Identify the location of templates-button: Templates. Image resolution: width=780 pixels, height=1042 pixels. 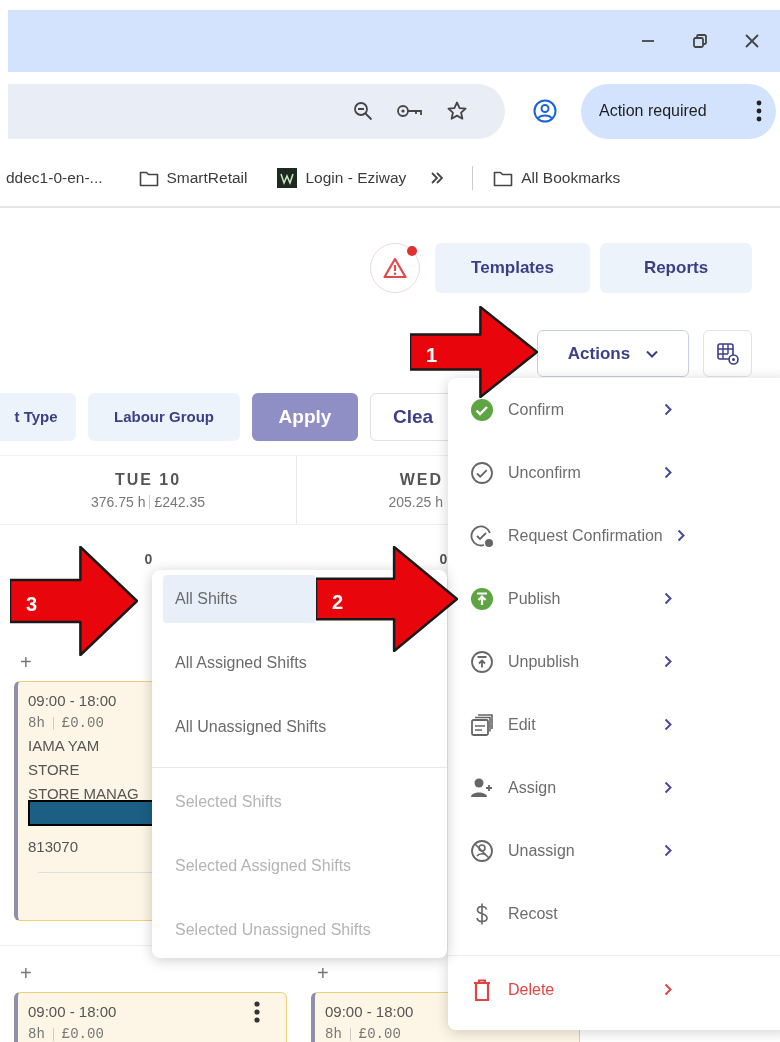
(512, 268).